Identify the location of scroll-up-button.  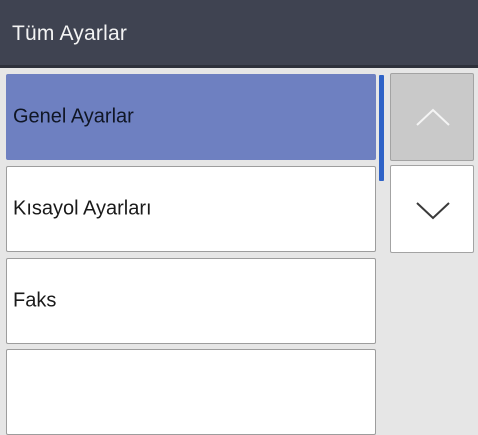
(432, 117).